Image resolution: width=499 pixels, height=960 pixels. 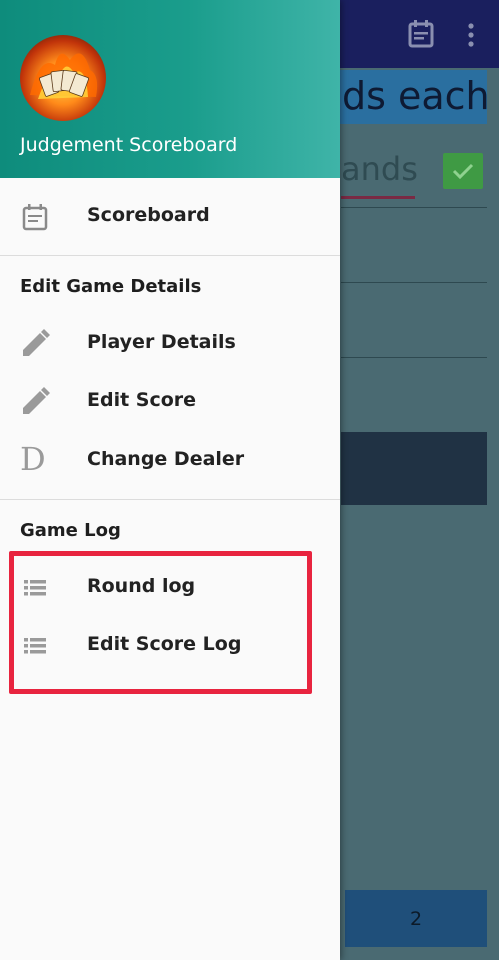 I want to click on menu-item-scoreboard: Scoreboard, so click(x=170, y=217).